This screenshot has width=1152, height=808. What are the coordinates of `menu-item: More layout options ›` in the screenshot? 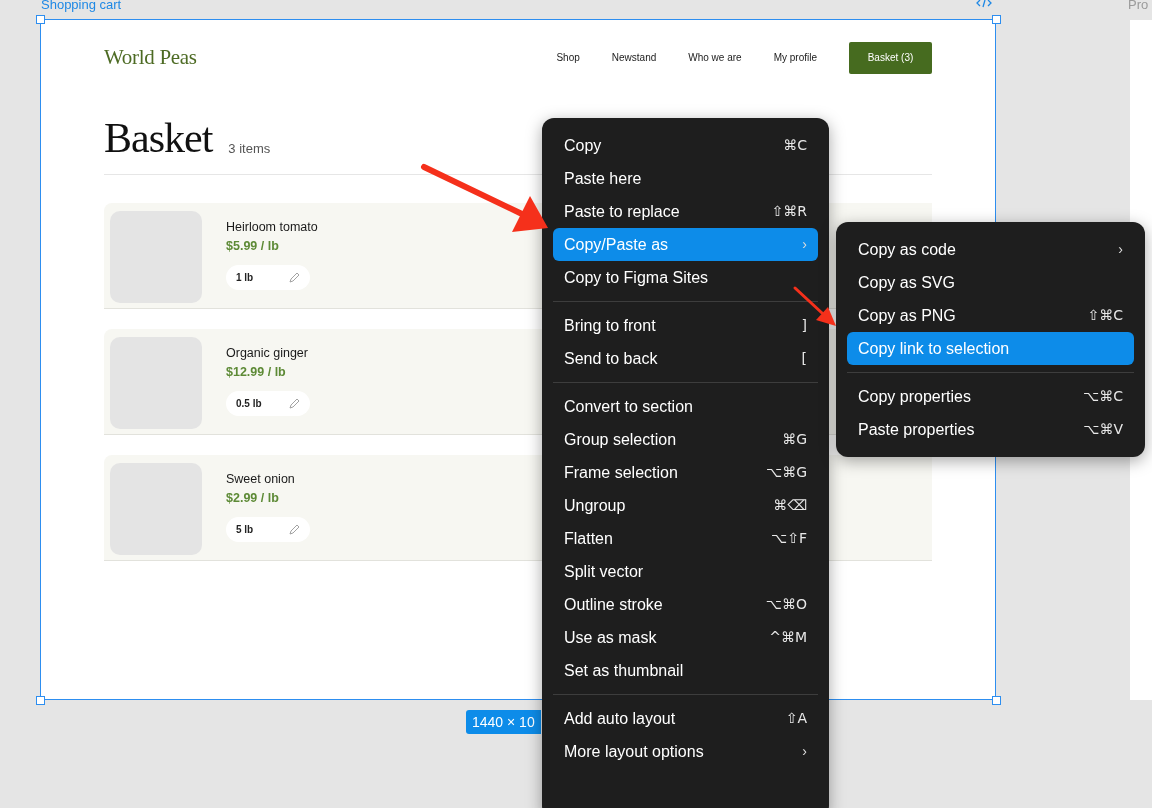 It's located at (685, 751).